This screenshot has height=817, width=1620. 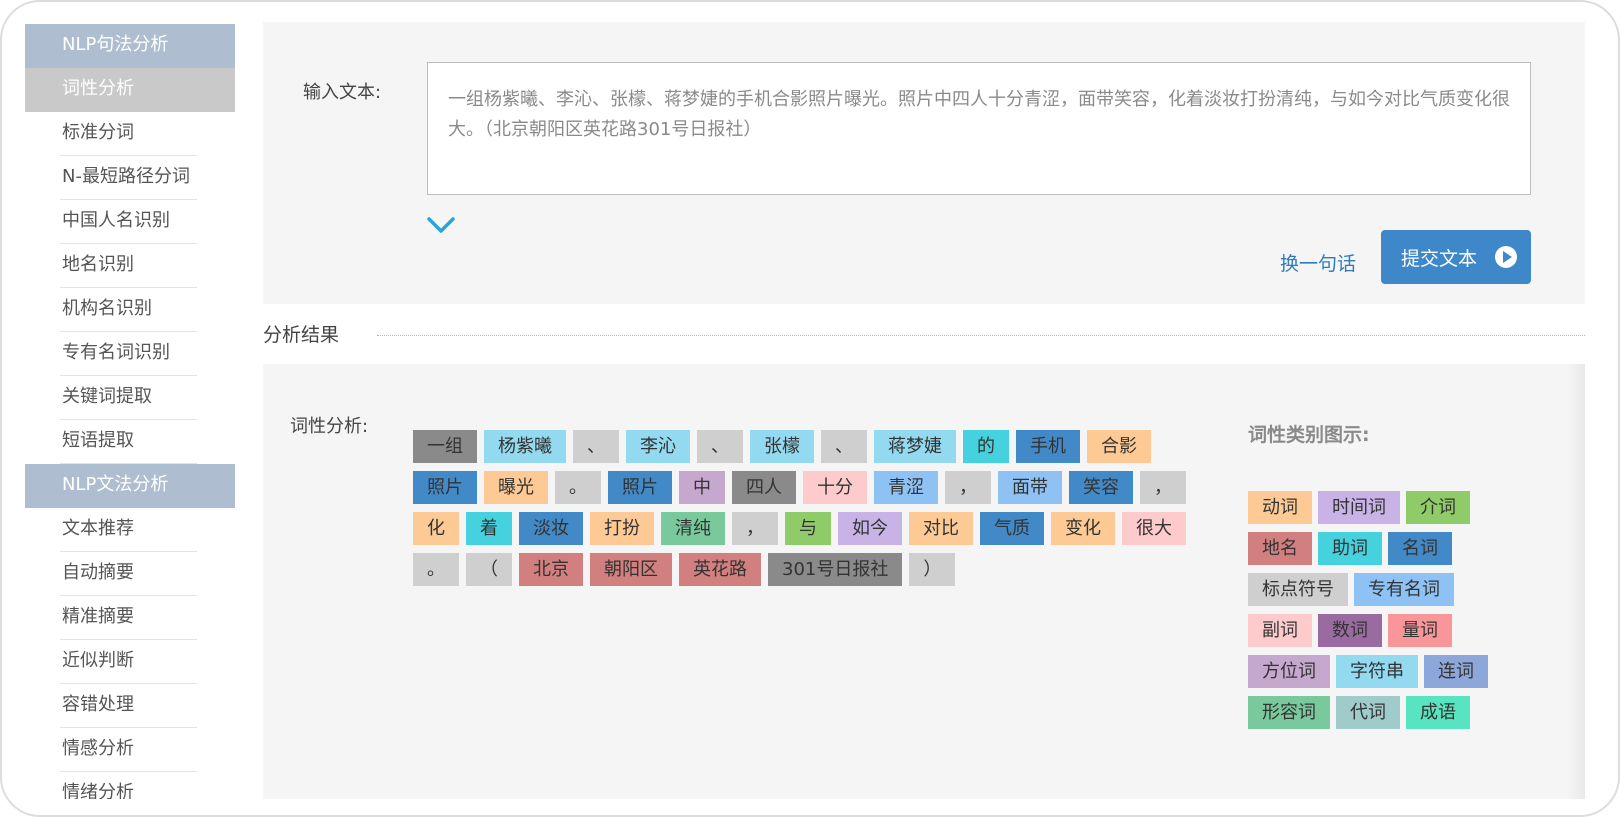 I want to click on sidebar-item: 机构名识别, so click(x=130, y=310).